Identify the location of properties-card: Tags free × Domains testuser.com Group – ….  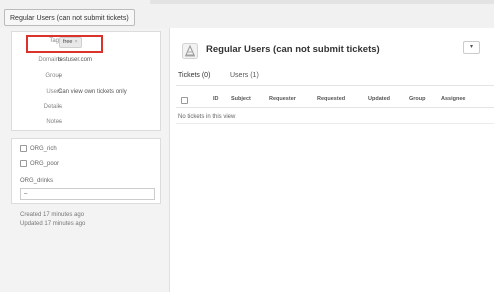
(86, 81).